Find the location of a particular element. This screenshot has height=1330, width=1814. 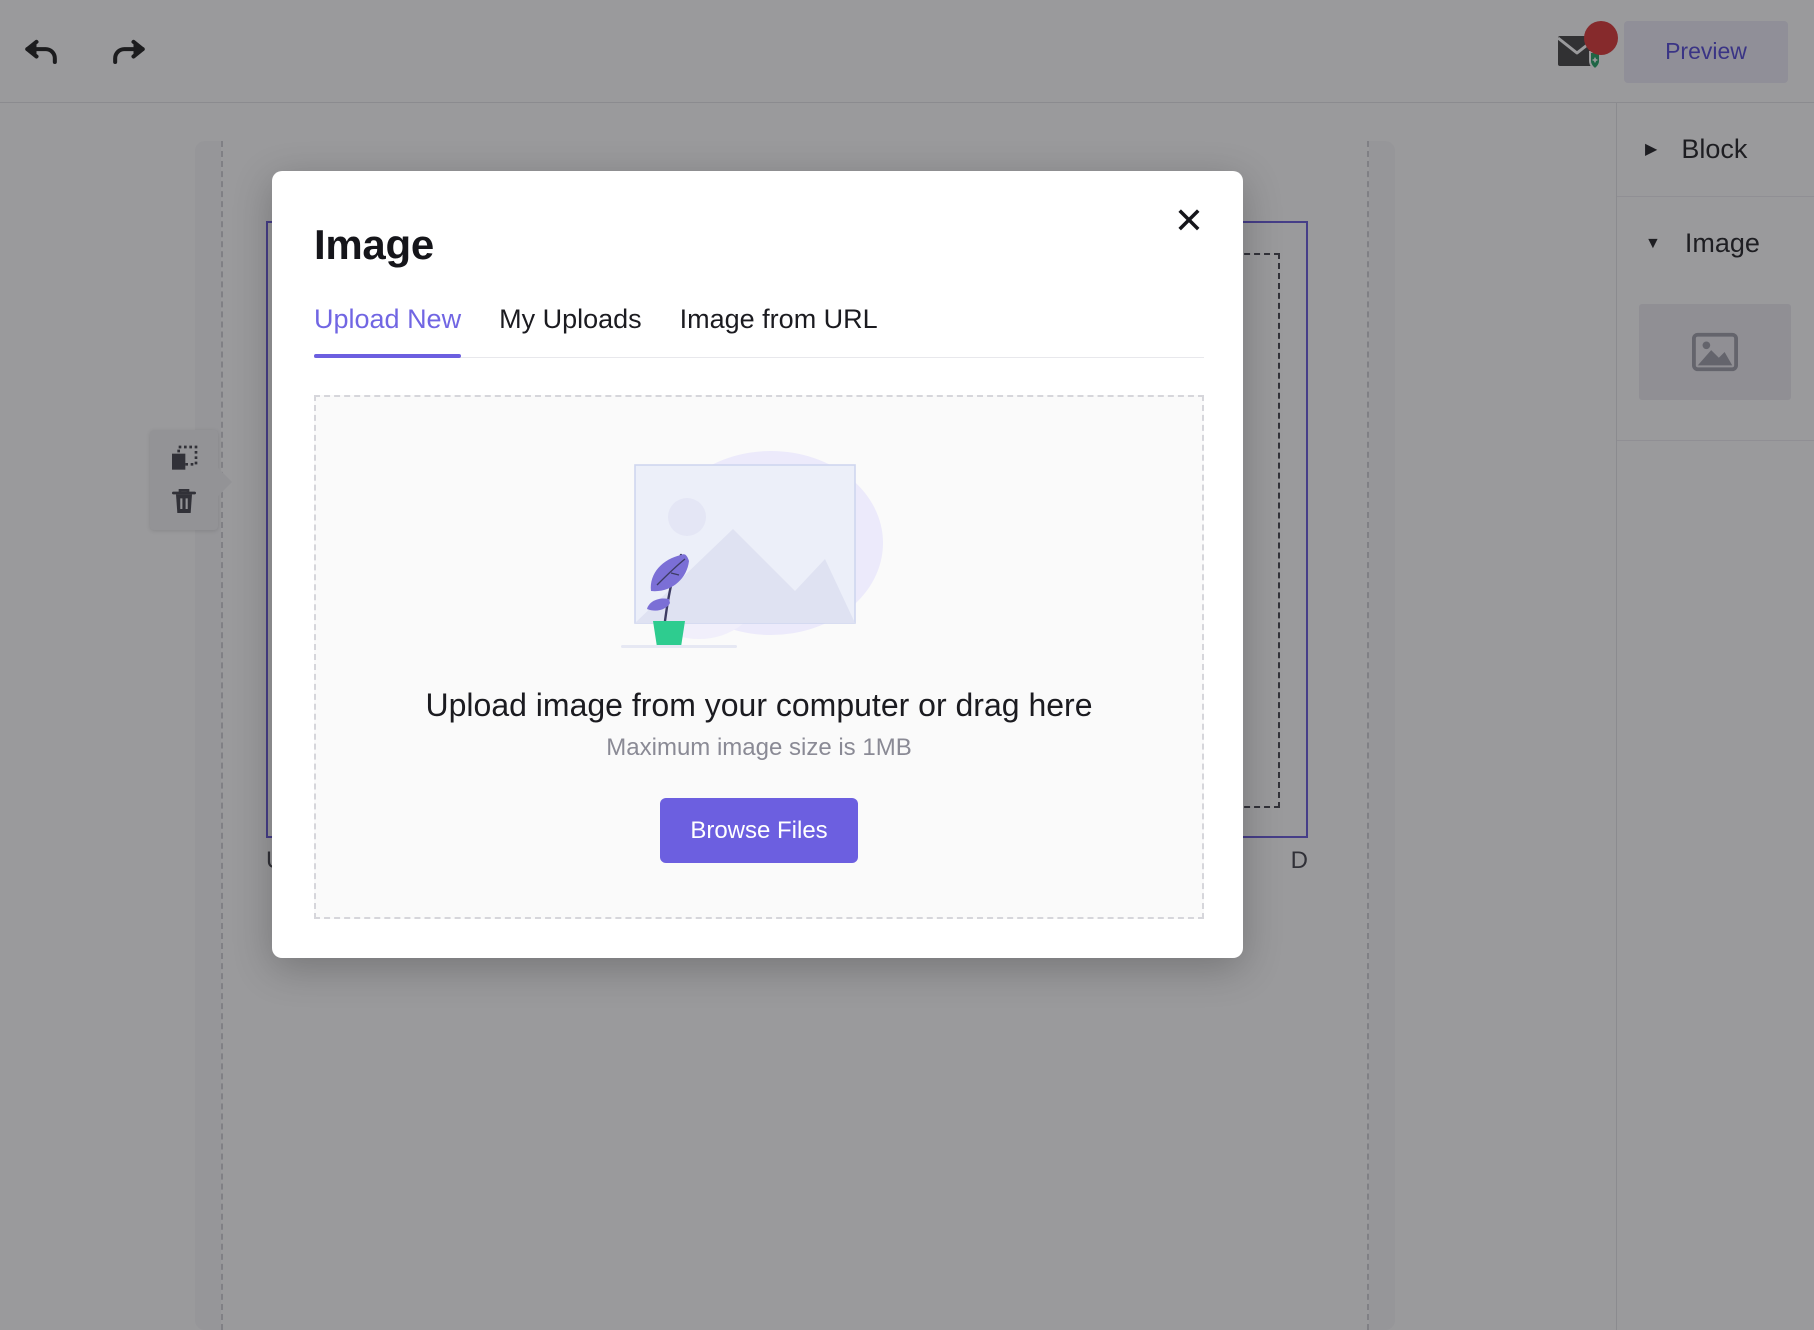

close-icon: ✕ is located at coordinates (1189, 221).